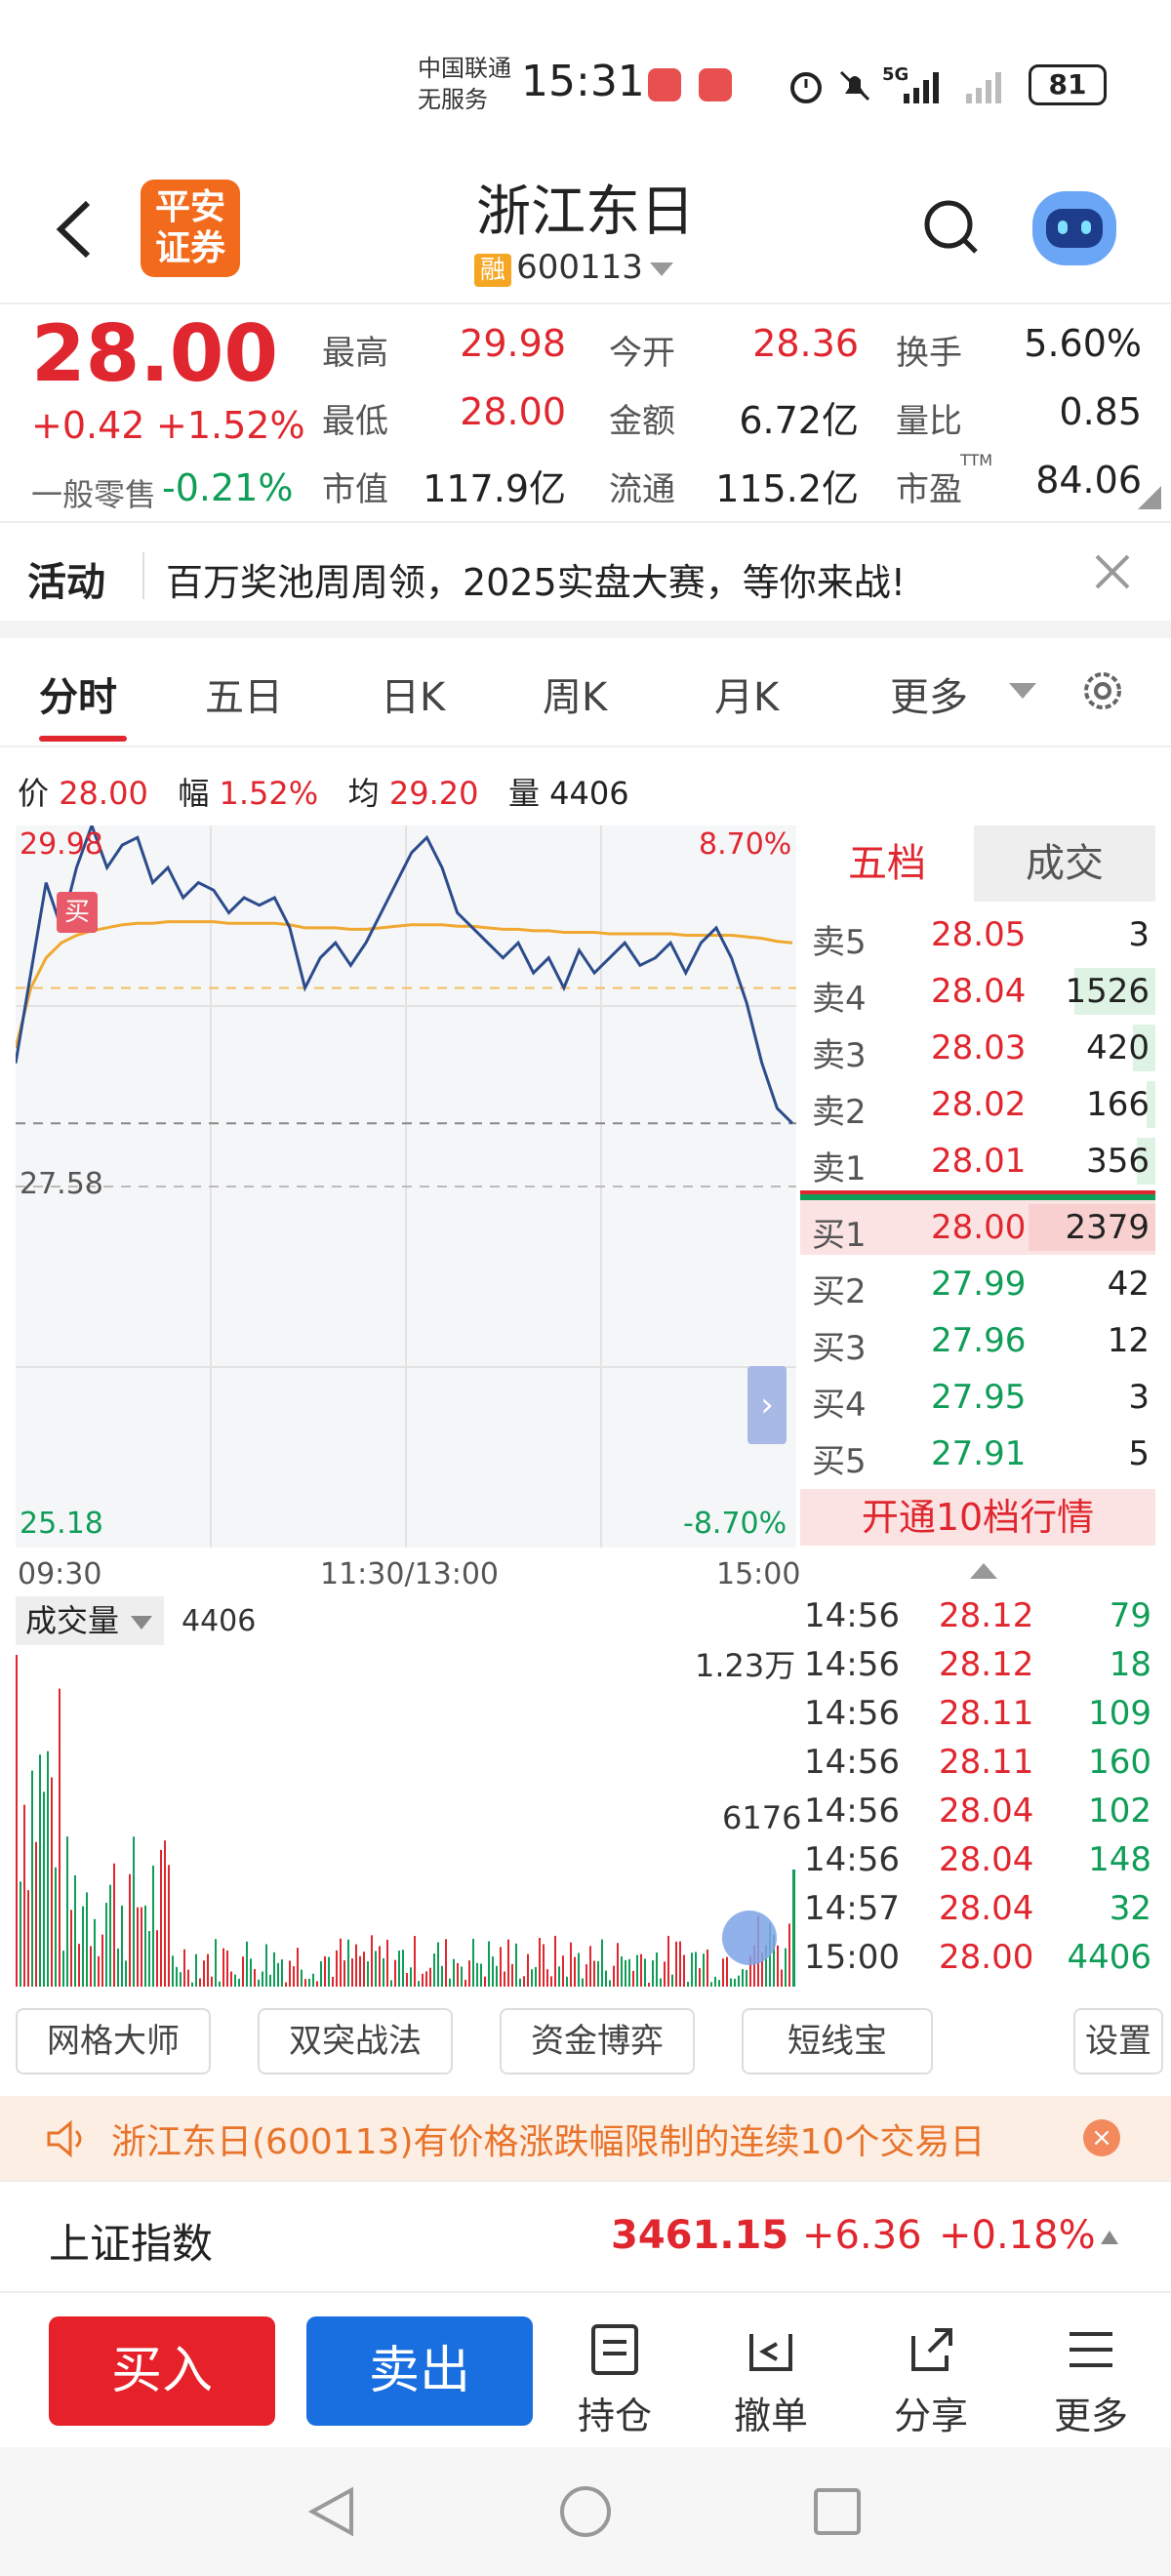 Image resolution: width=1171 pixels, height=2576 pixels. What do you see at coordinates (1074, 228) in the screenshot?
I see `assistant-robot-icon` at bounding box center [1074, 228].